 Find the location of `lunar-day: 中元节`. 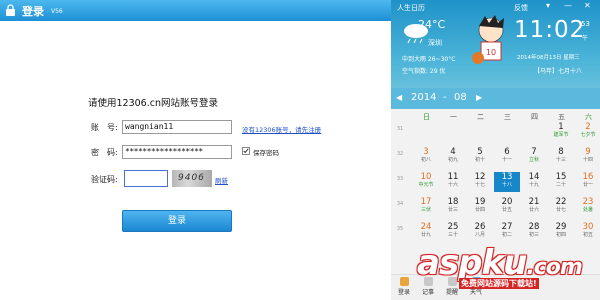

lunar-day: 中元节 is located at coordinates (426, 185).